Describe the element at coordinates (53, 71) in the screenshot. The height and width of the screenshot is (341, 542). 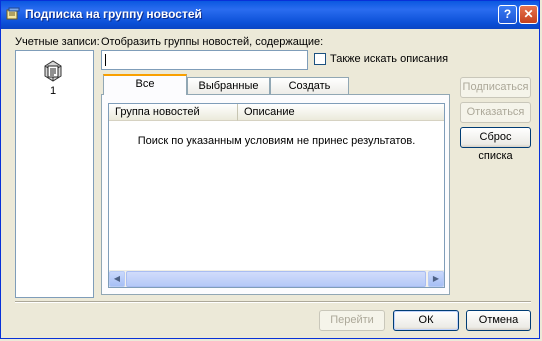
I see `news-server-icon` at that location.